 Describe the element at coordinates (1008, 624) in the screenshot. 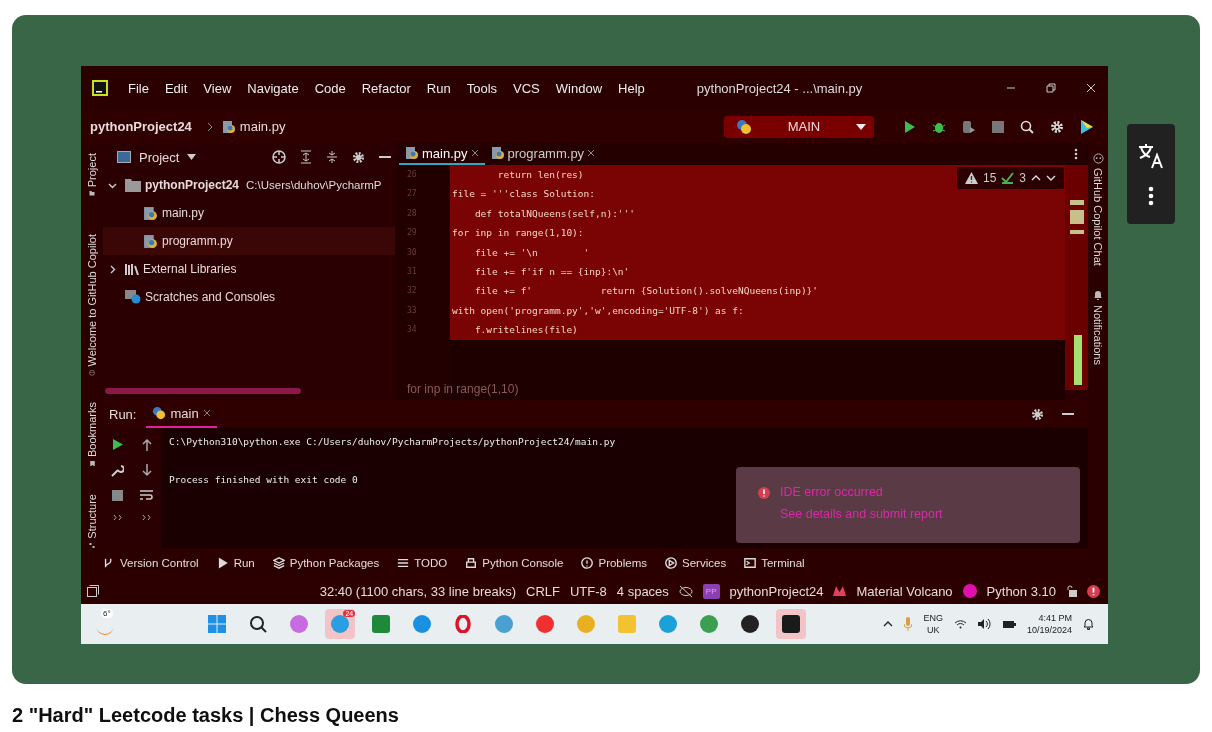

I see `battery-icon` at that location.